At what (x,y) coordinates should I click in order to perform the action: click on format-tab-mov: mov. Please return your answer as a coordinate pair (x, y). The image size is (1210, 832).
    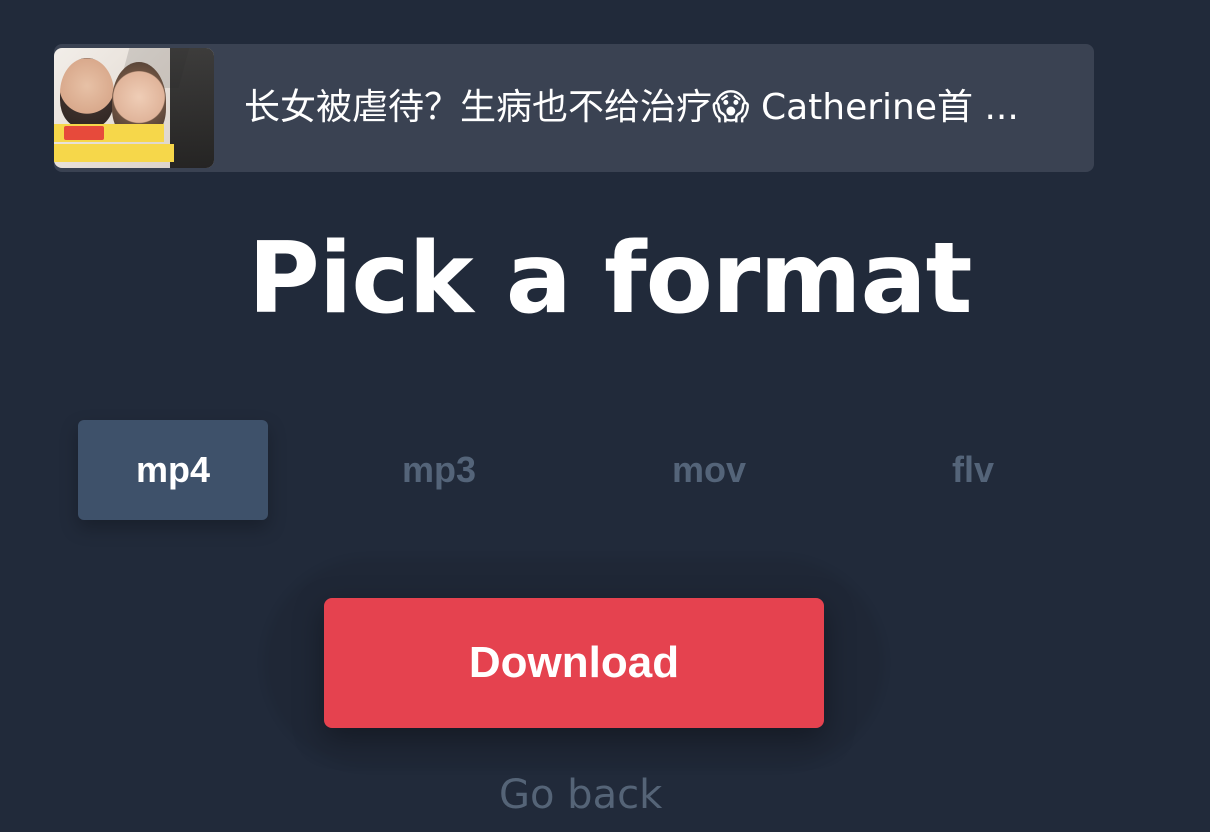
    Looking at the image, I should click on (709, 470).